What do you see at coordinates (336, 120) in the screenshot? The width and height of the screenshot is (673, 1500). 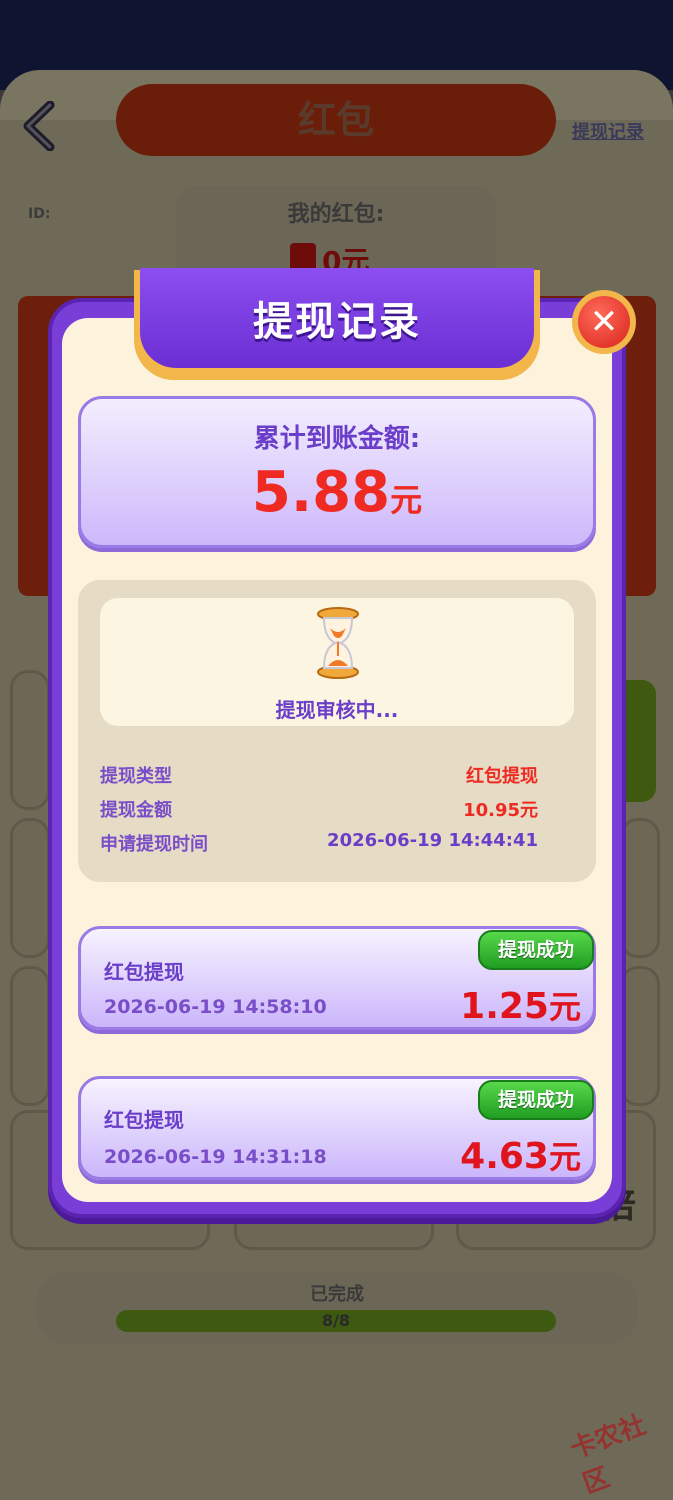 I see `page-title: 红包` at bounding box center [336, 120].